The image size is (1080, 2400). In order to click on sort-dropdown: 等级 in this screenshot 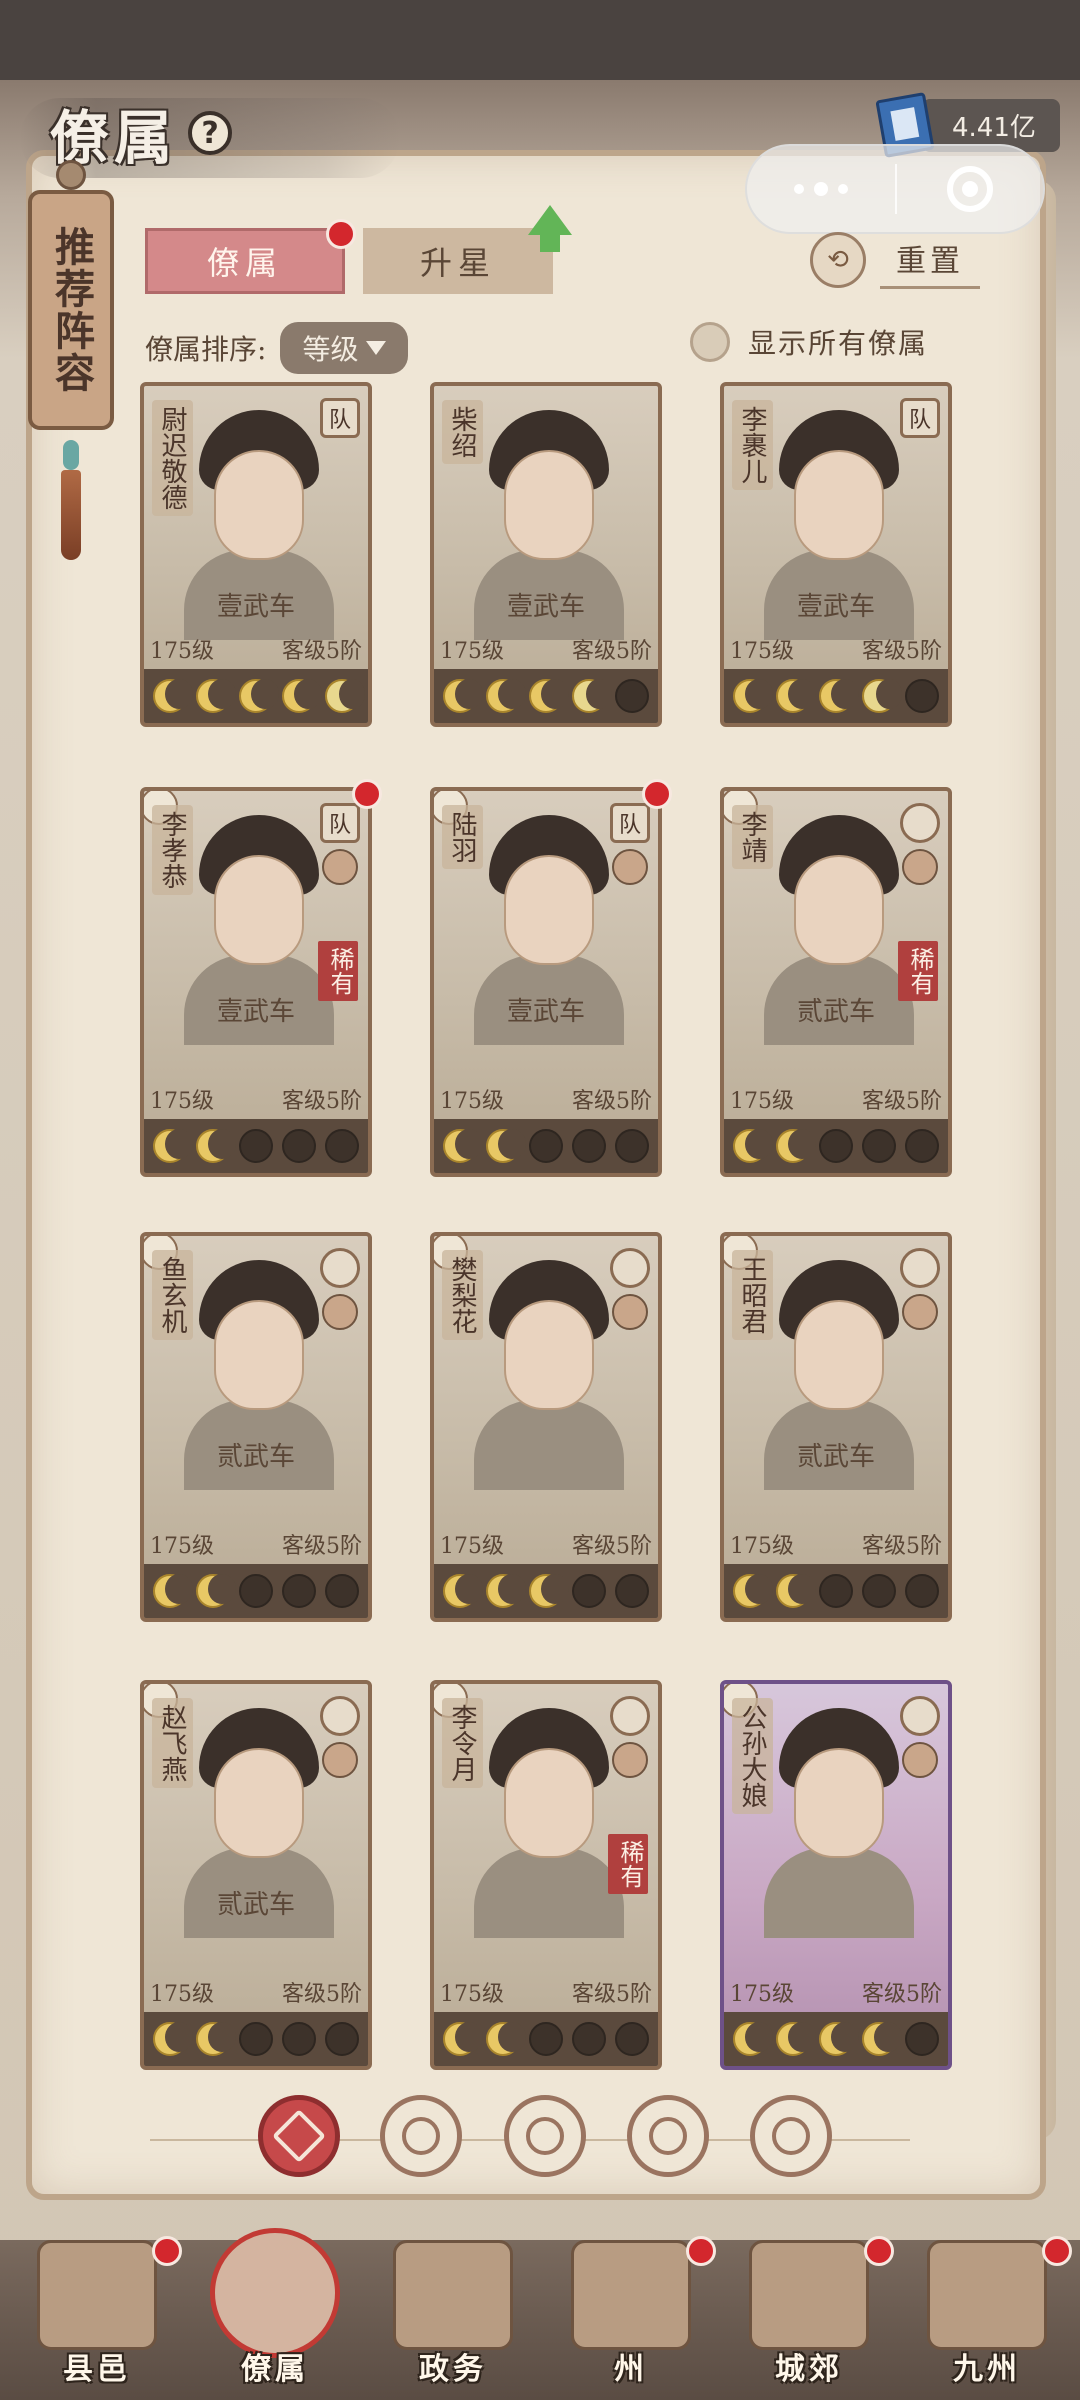, I will do `click(344, 348)`.